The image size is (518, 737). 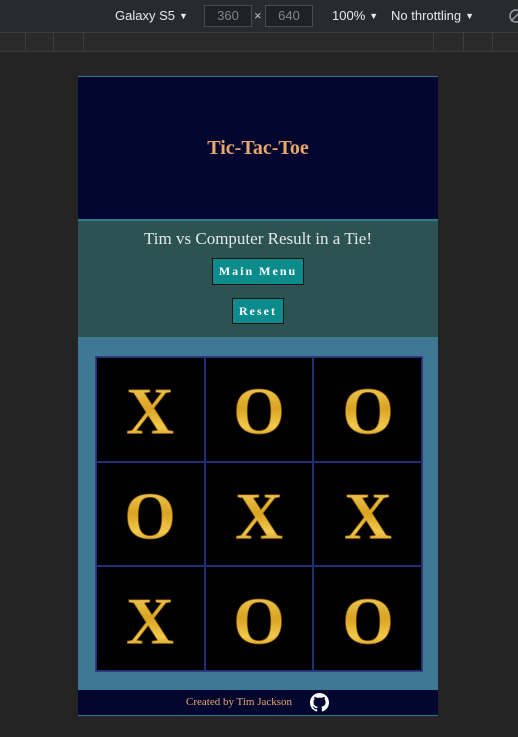 I want to click on viewport-width-input: 360, so click(x=228, y=16).